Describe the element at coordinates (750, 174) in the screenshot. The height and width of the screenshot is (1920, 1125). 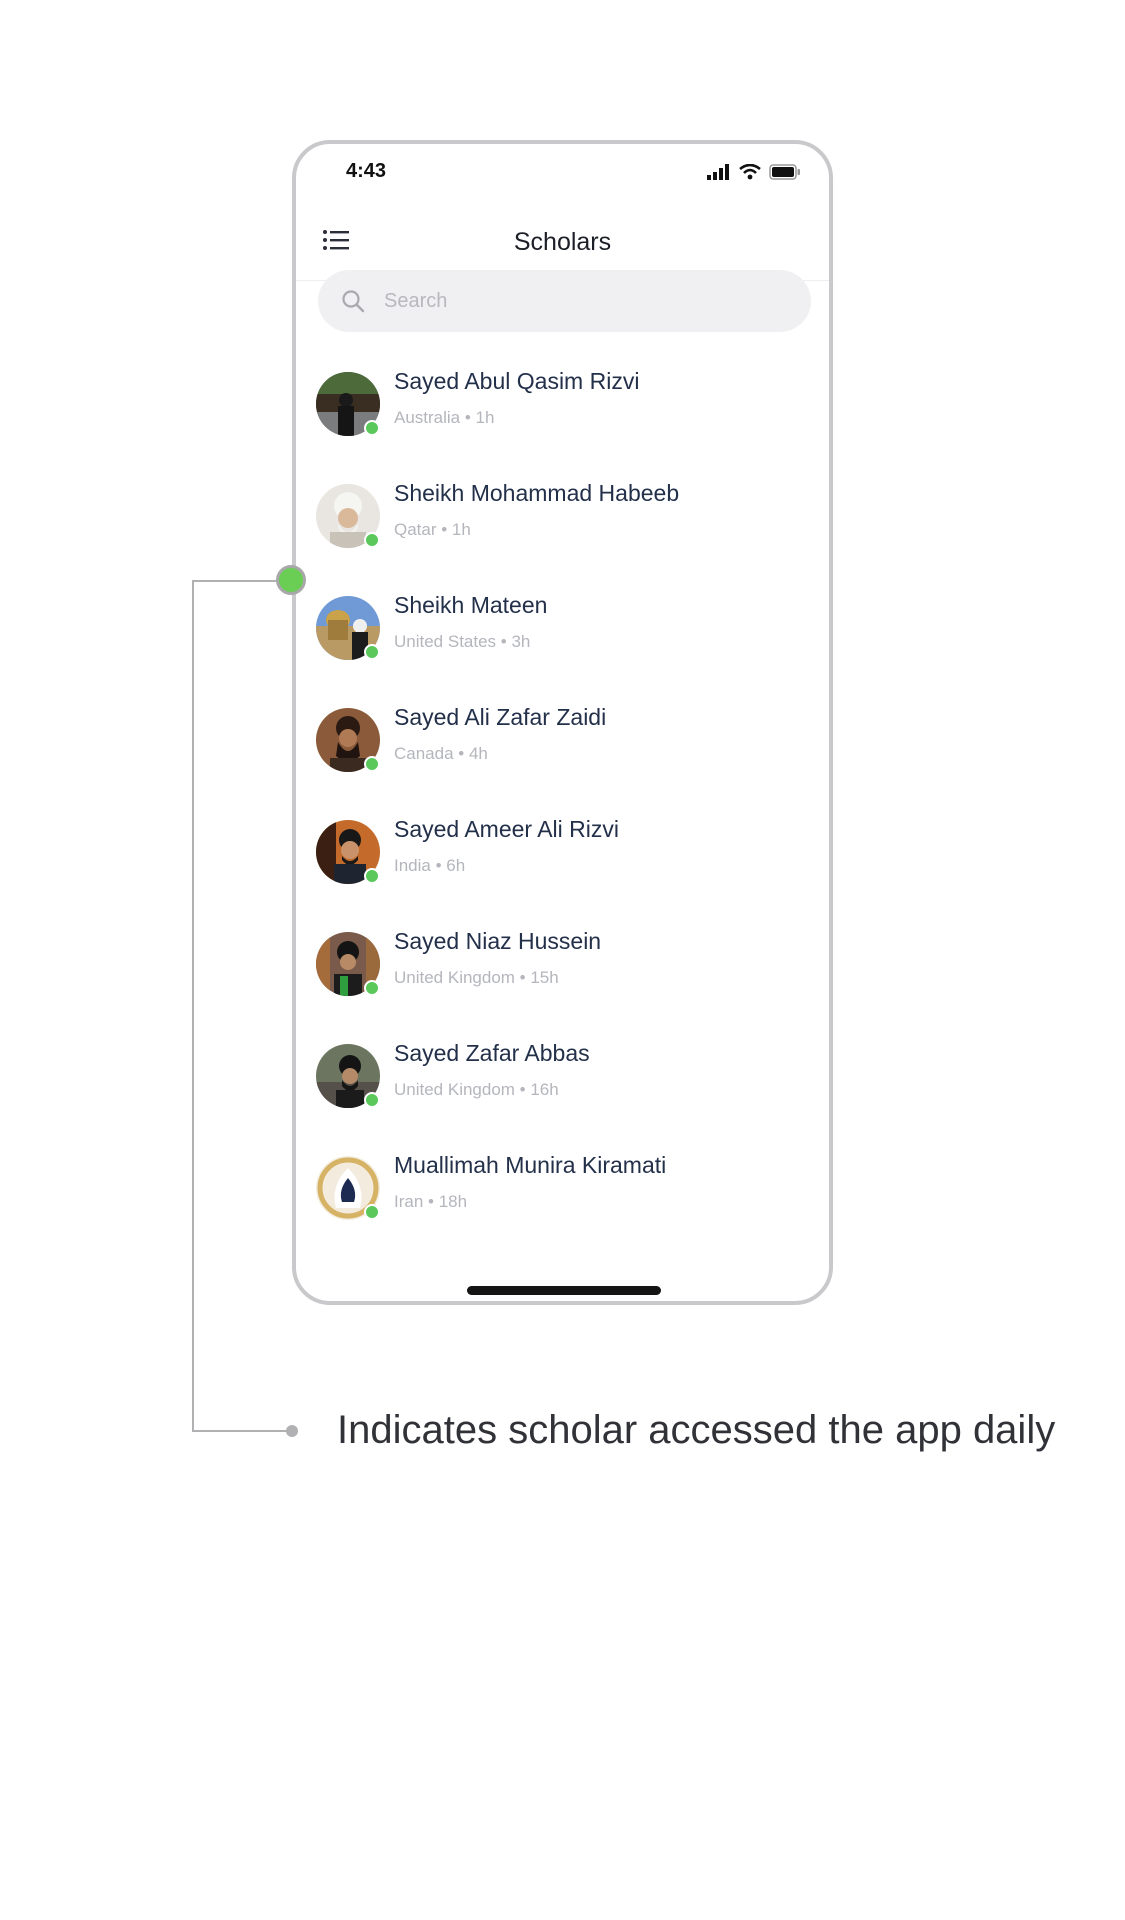
I see `wifi-icon` at that location.